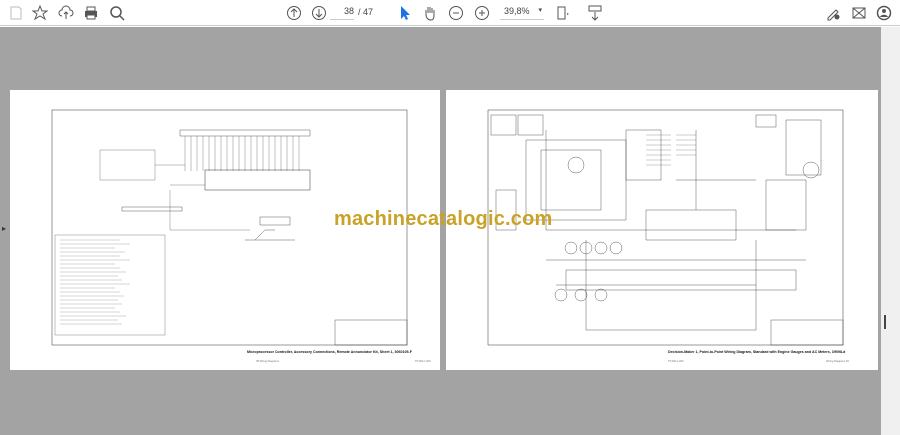 Image resolution: width=900 pixels, height=435 pixels. Describe the element at coordinates (405, 13) in the screenshot. I see `select-cursor-icon` at that location.